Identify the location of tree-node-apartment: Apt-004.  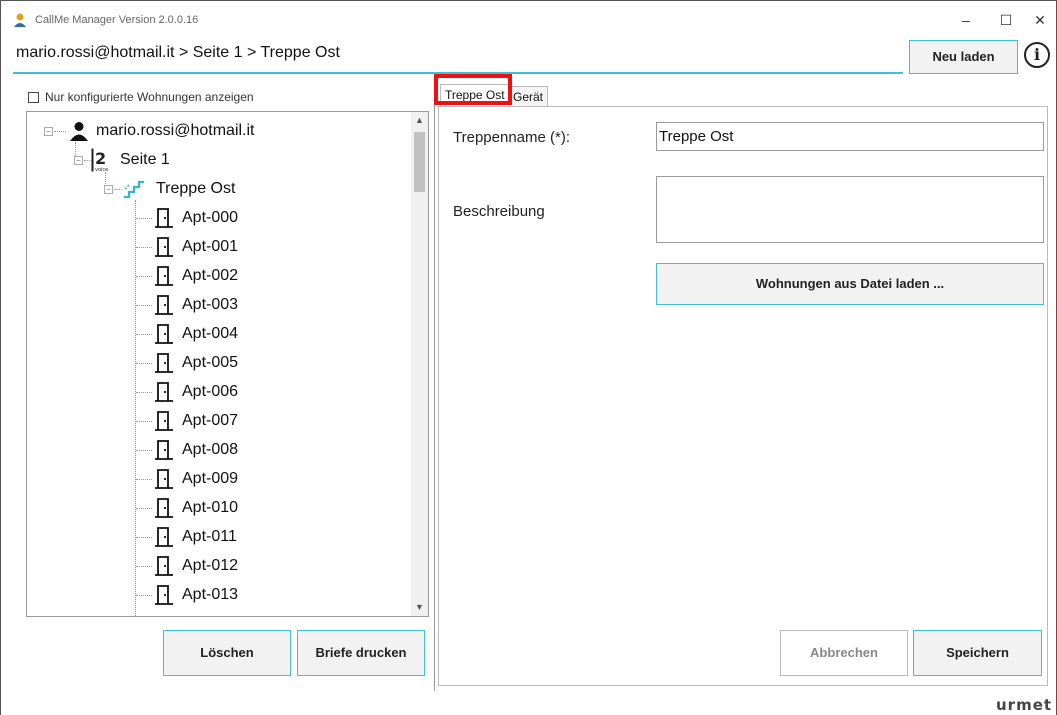
(195, 334).